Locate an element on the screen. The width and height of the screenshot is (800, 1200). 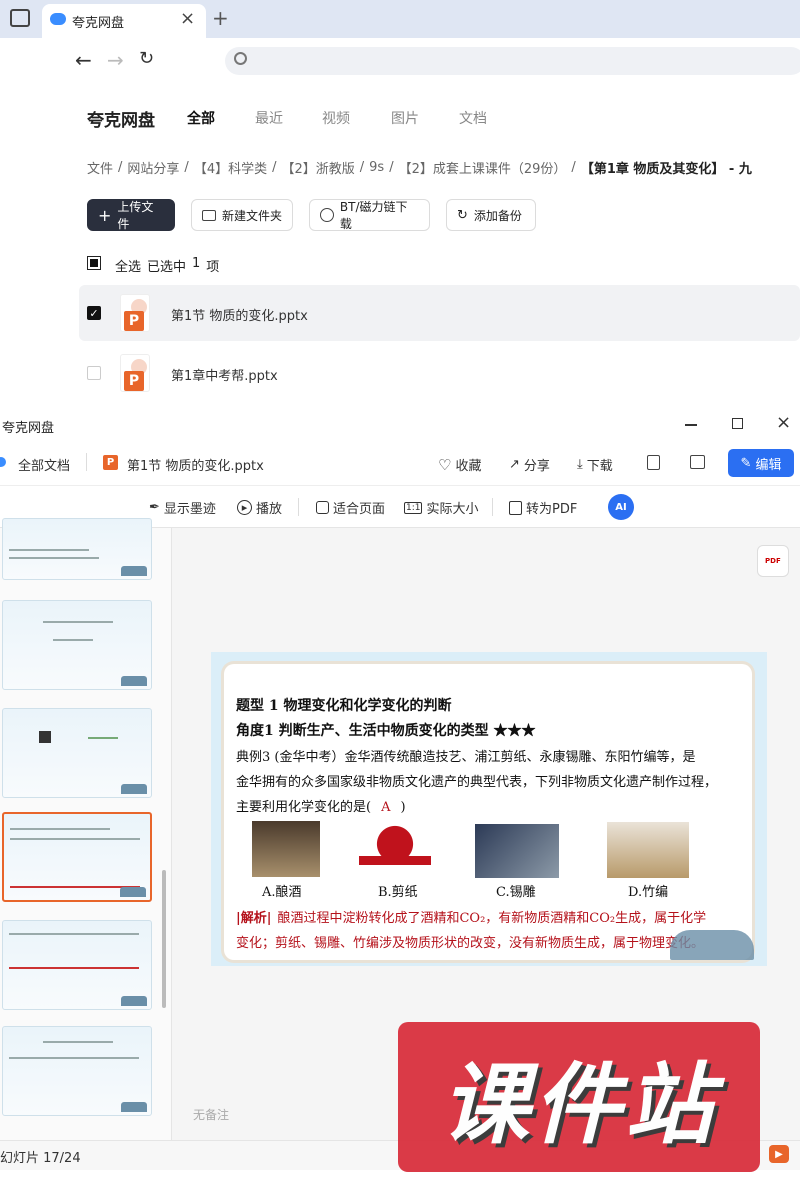
breadcrumb-current: 【第1章 物质及其变化】 - 九 is located at coordinates (666, 169).